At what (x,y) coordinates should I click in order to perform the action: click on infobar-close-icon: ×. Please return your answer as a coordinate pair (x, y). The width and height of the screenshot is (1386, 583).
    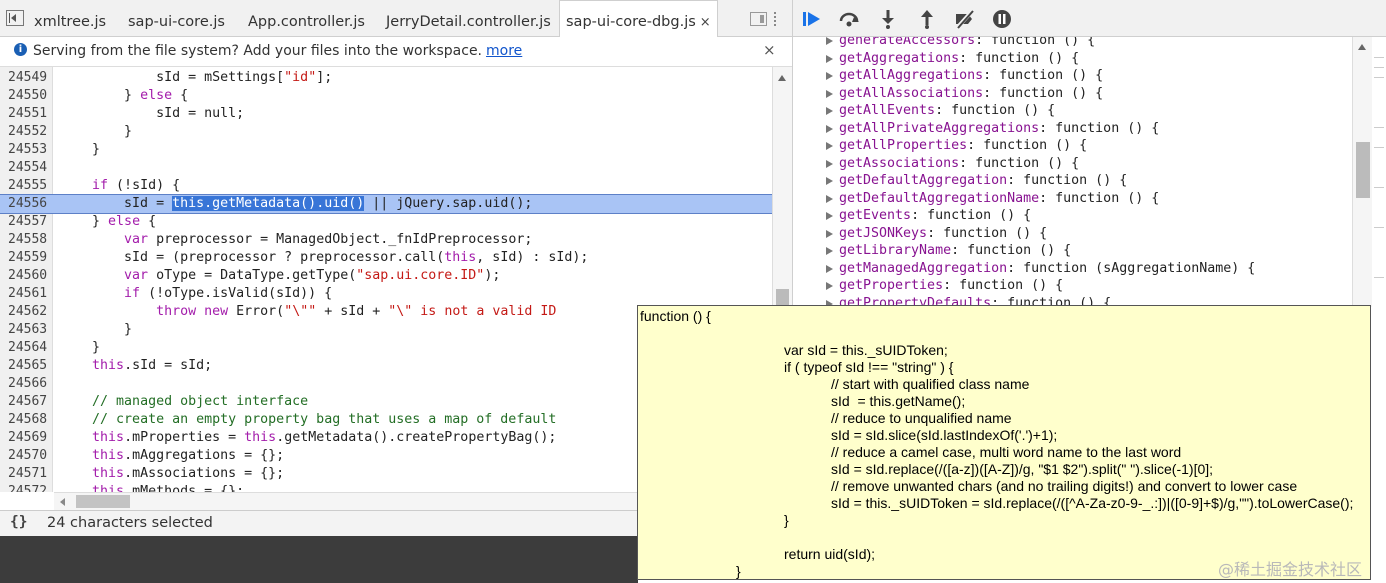
    Looking at the image, I should click on (769, 50).